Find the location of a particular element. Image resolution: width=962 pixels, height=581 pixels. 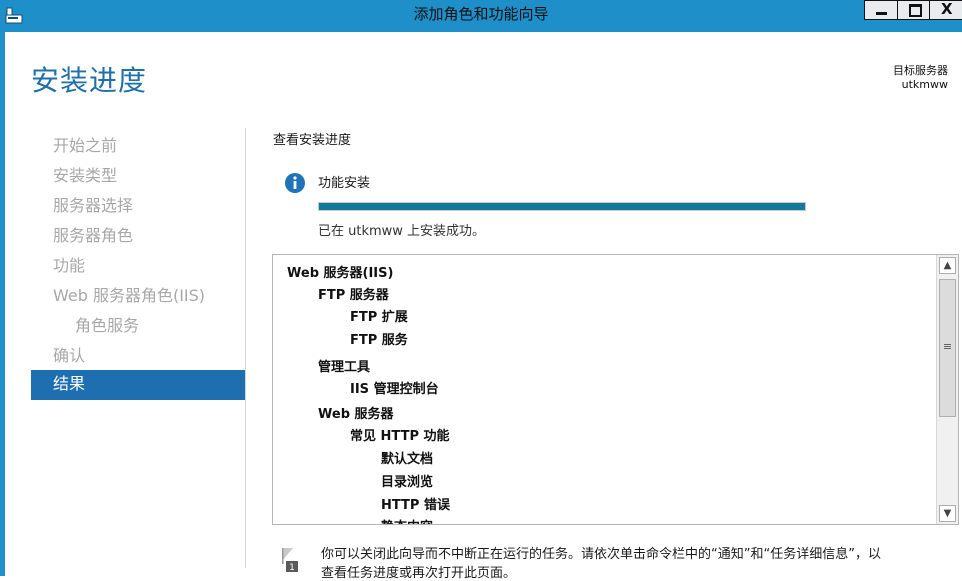

nav-item-confirmation: 确认 is located at coordinates (138, 357).